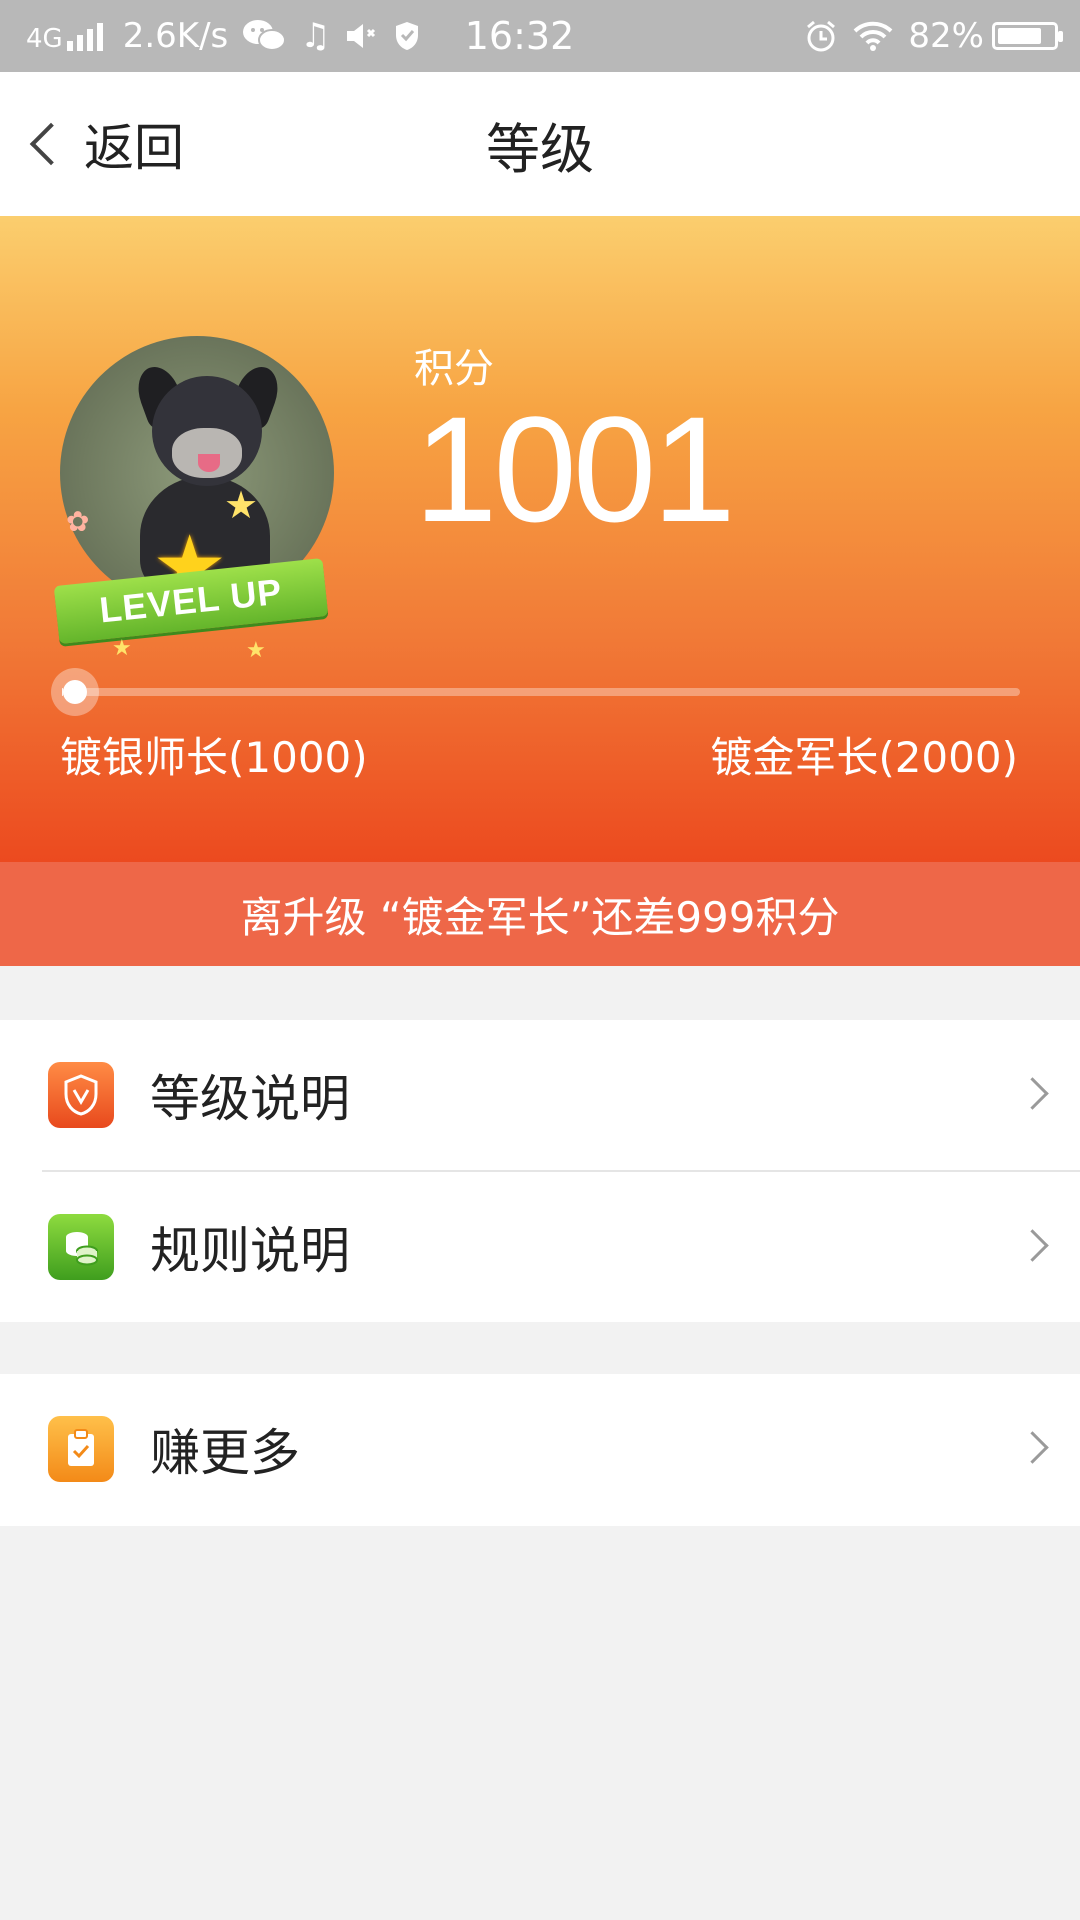 Image resolution: width=1080 pixels, height=1920 pixels. I want to click on menu-item-label: 赚更多, so click(225, 1453).